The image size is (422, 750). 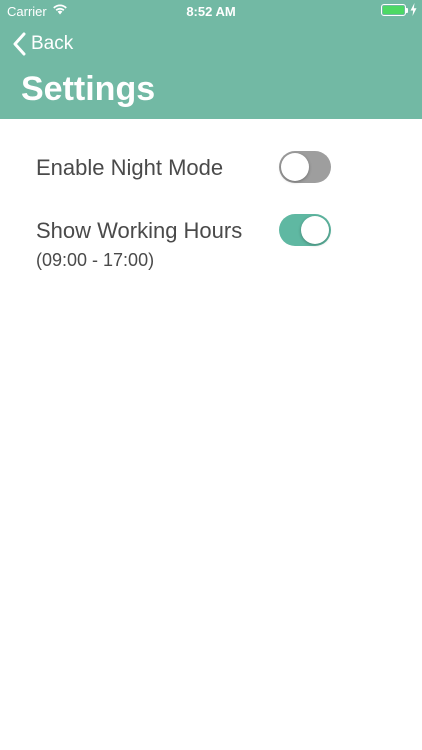 I want to click on back-label: Back, so click(x=52, y=43).